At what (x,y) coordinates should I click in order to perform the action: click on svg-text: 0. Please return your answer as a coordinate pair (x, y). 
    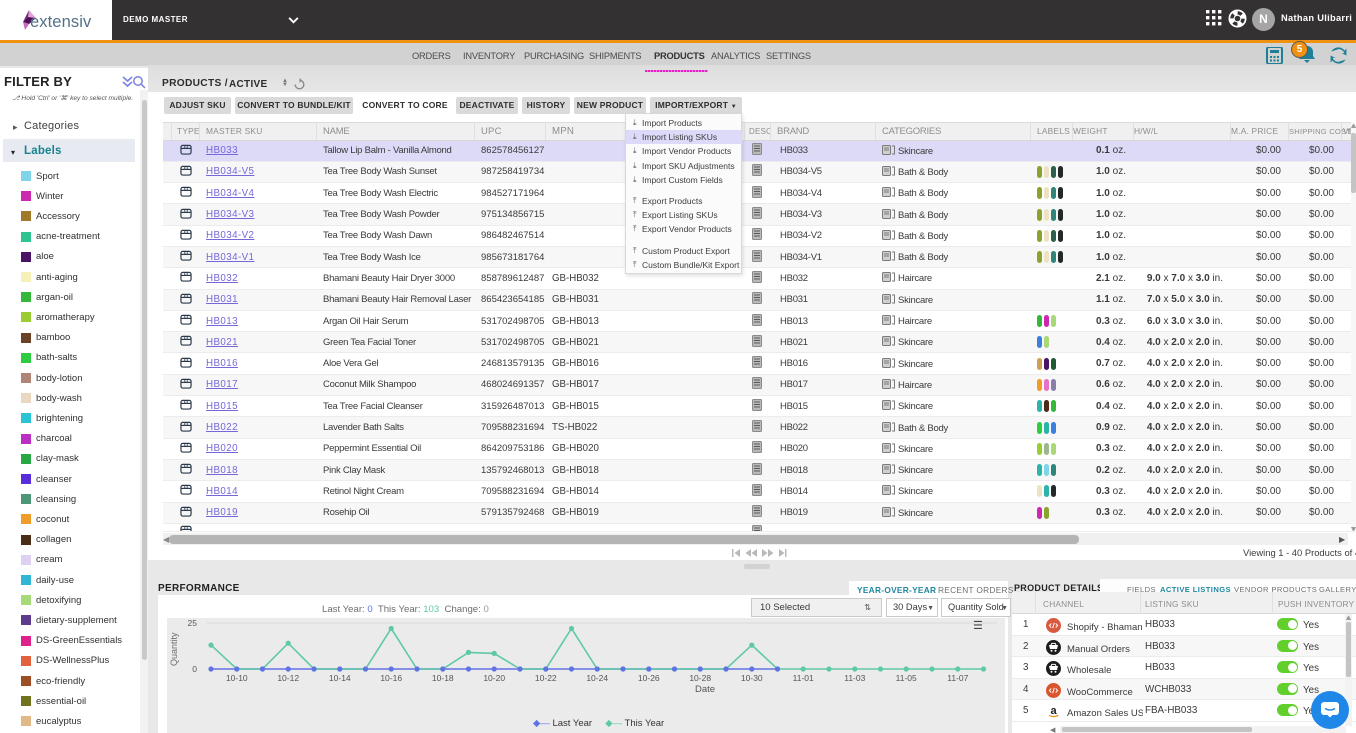
    Looking at the image, I should click on (194, 669).